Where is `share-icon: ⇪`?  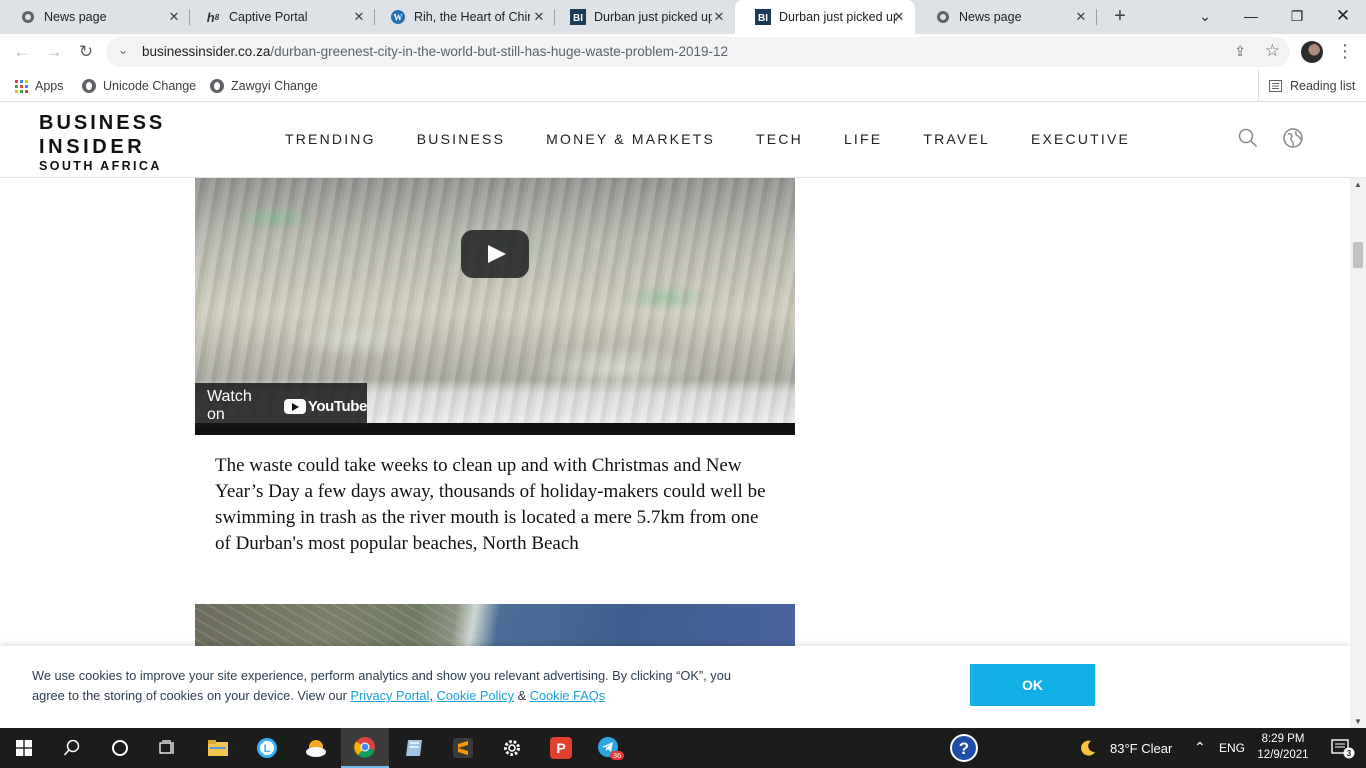 share-icon: ⇪ is located at coordinates (1240, 51).